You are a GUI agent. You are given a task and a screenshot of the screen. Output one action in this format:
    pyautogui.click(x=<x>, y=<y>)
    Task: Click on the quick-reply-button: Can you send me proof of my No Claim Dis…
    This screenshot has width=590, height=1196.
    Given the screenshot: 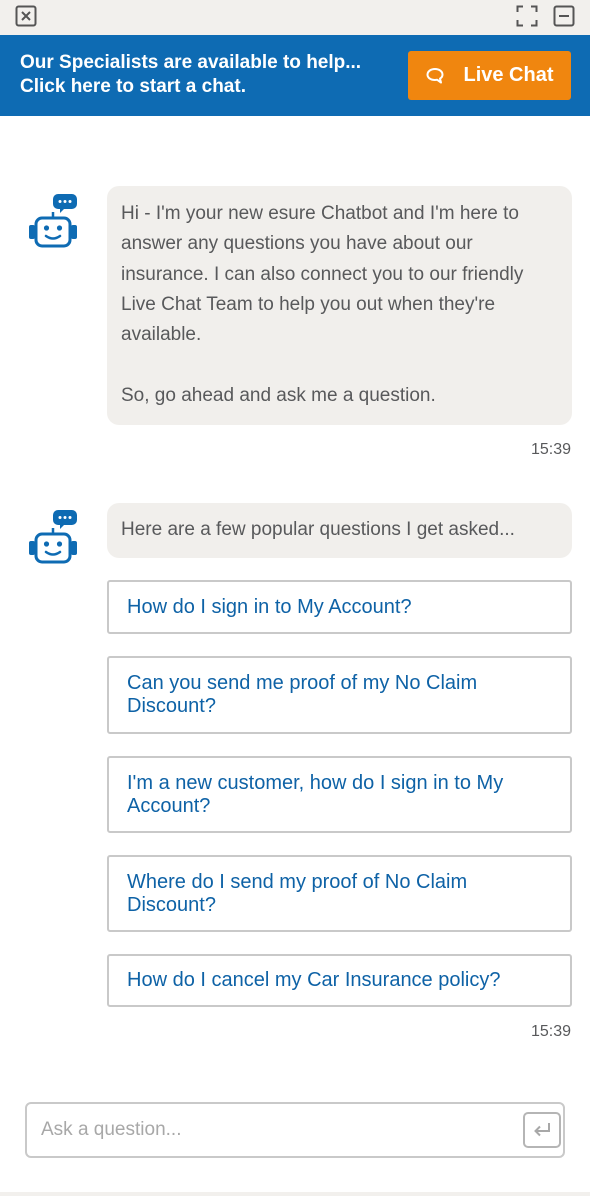 What is the action you would take?
    pyautogui.click(x=339, y=695)
    